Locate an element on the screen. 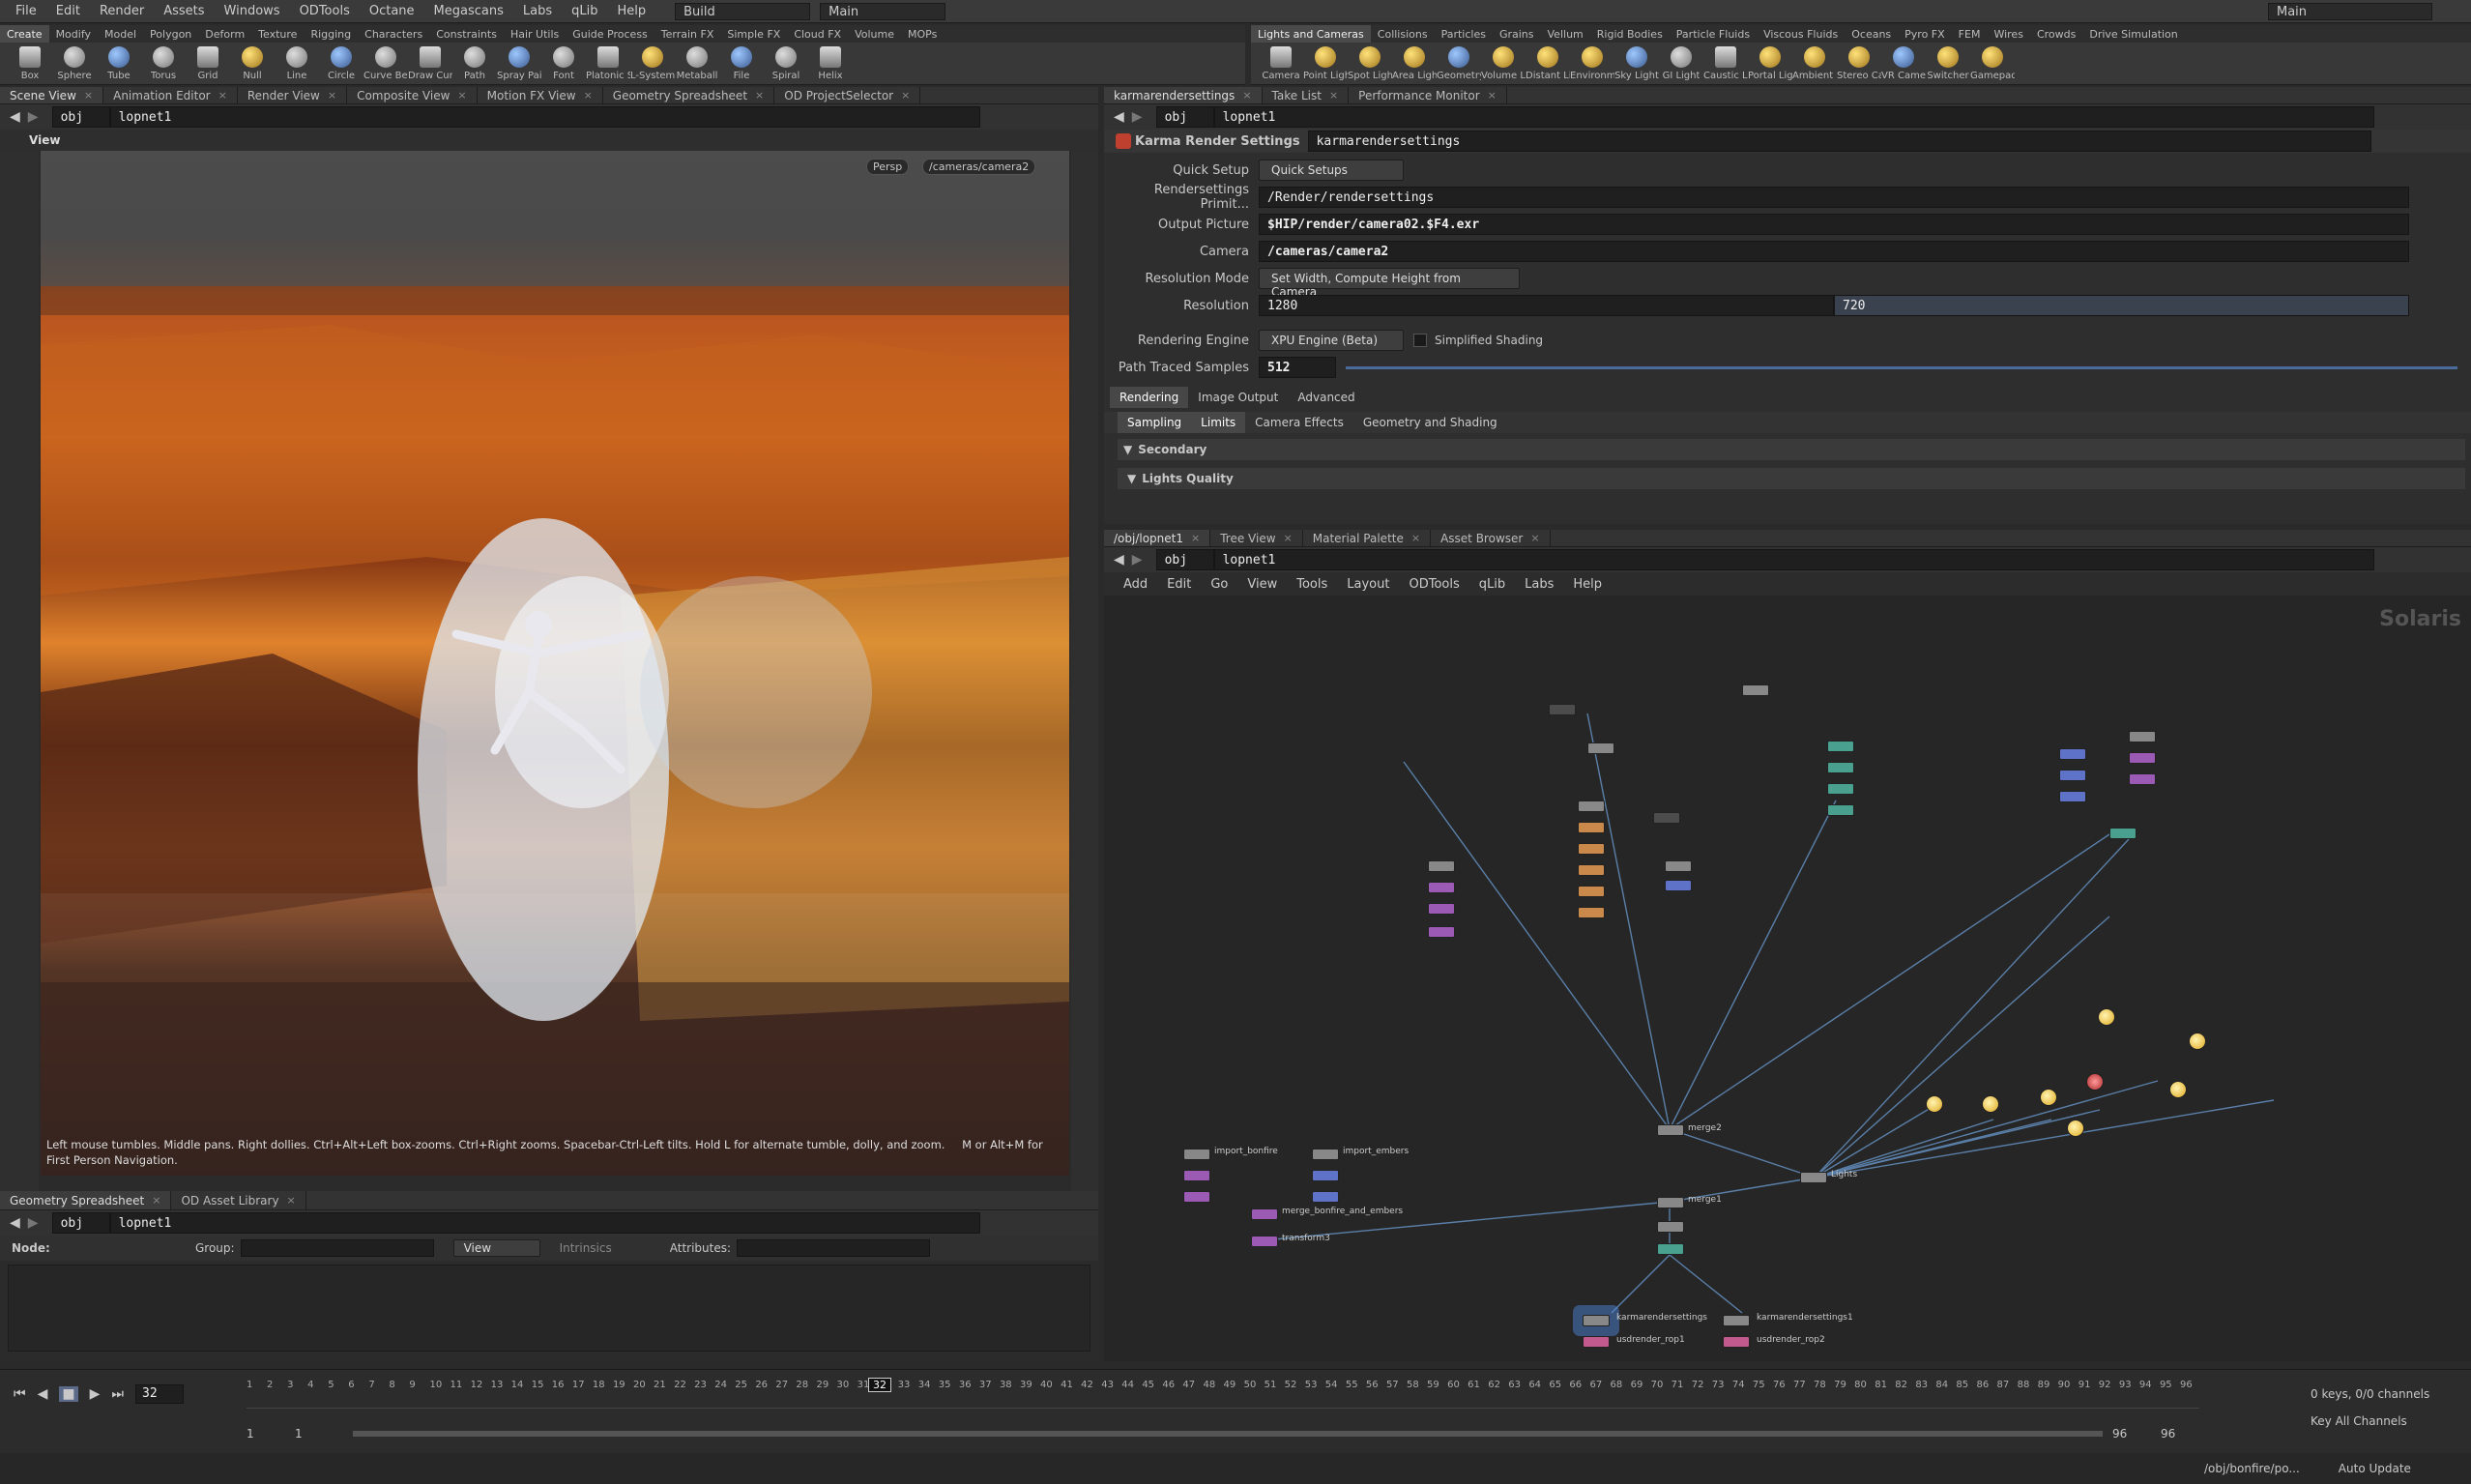  stop-icon: ■ is located at coordinates (68, 1394).